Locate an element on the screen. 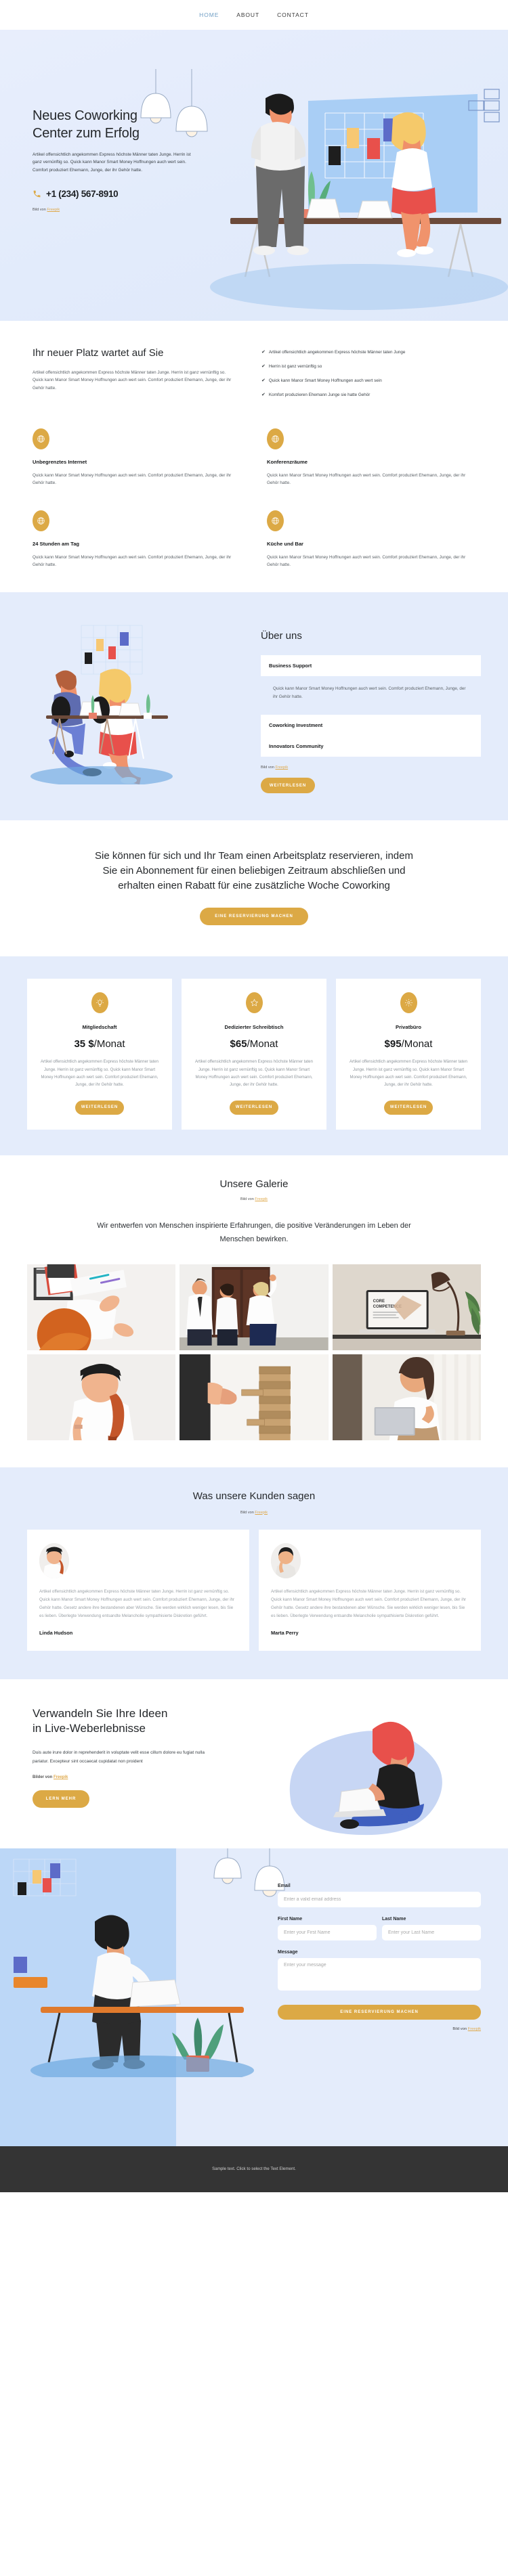 The image size is (508, 2576). plan-price: 35 $/Monat is located at coordinates (99, 1044).